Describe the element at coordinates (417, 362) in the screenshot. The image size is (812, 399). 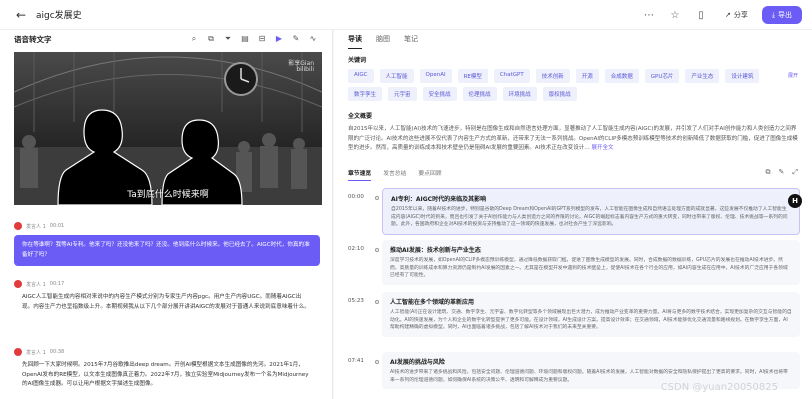
I see `chapter-title: AI发展的挑战与风险` at that location.